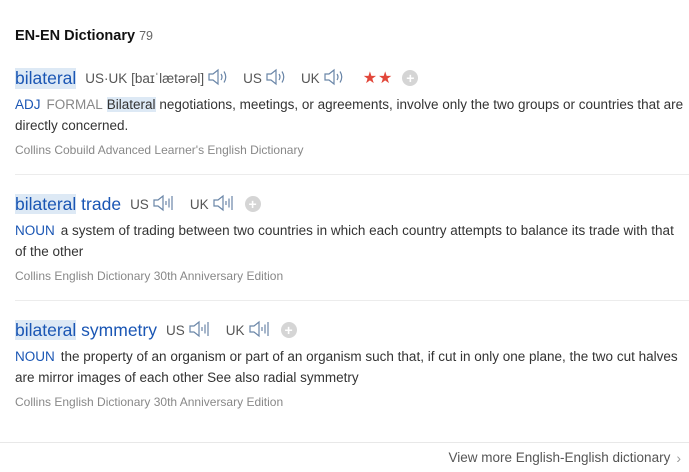 The height and width of the screenshot is (472, 689). What do you see at coordinates (146, 36) in the screenshot?
I see `result-count: 79` at bounding box center [146, 36].